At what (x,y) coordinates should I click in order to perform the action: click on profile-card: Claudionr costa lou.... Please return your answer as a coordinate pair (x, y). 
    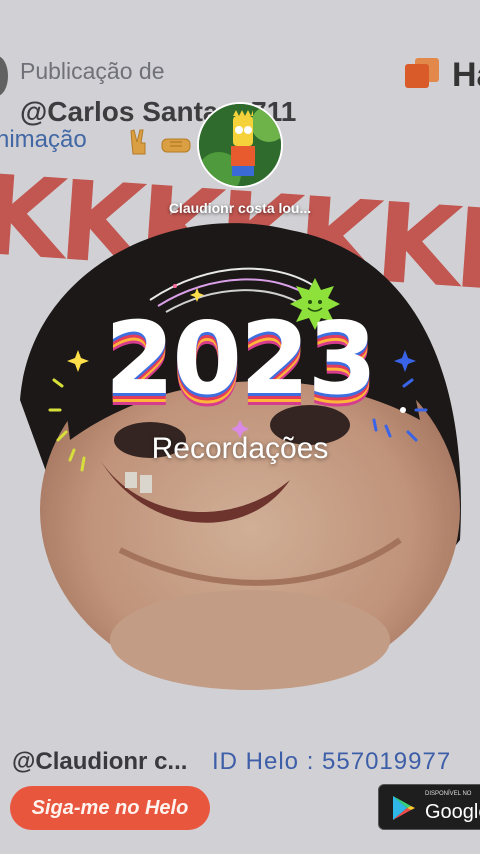
    Looking at the image, I should click on (240, 159).